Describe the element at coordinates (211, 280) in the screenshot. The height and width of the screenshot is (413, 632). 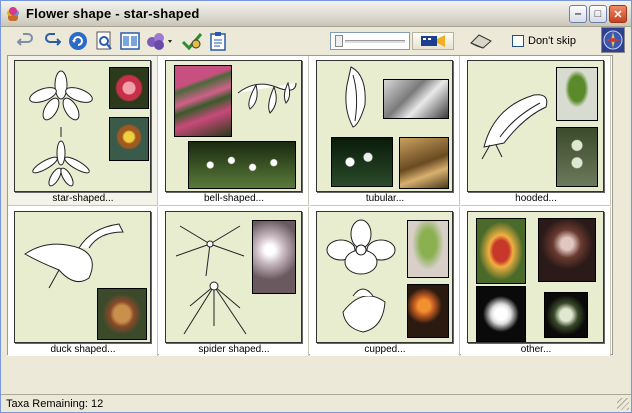
I see `spider-flower-sketch-icon` at that location.